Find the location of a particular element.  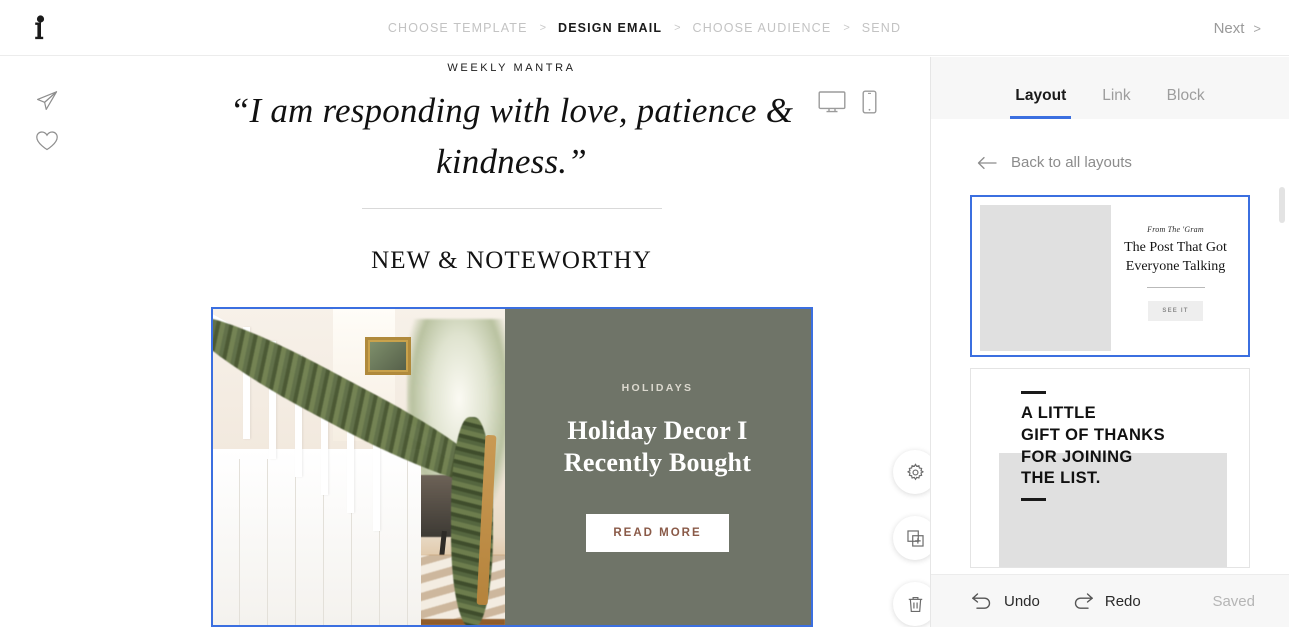

block-duplicate-button is located at coordinates (911, 538).